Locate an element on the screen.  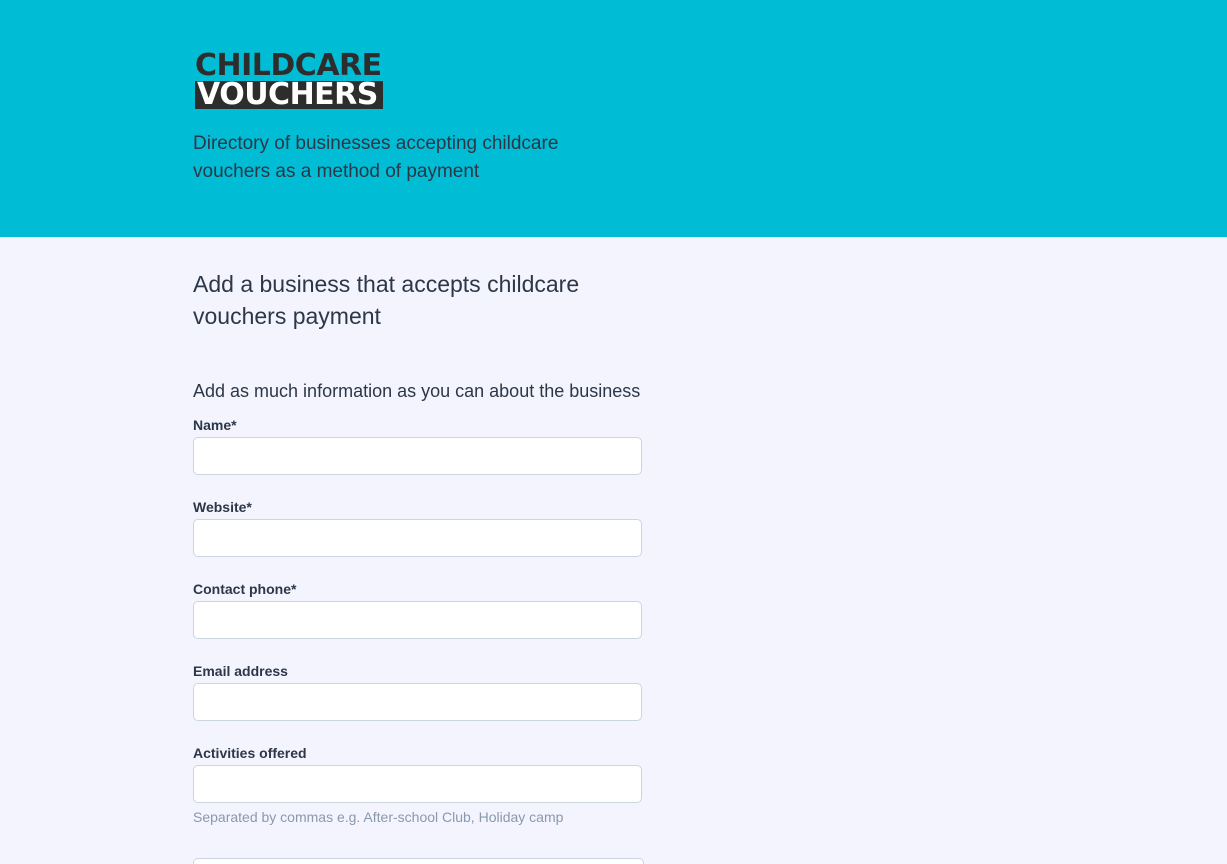
name-field-group: Name* is located at coordinates (418, 446).